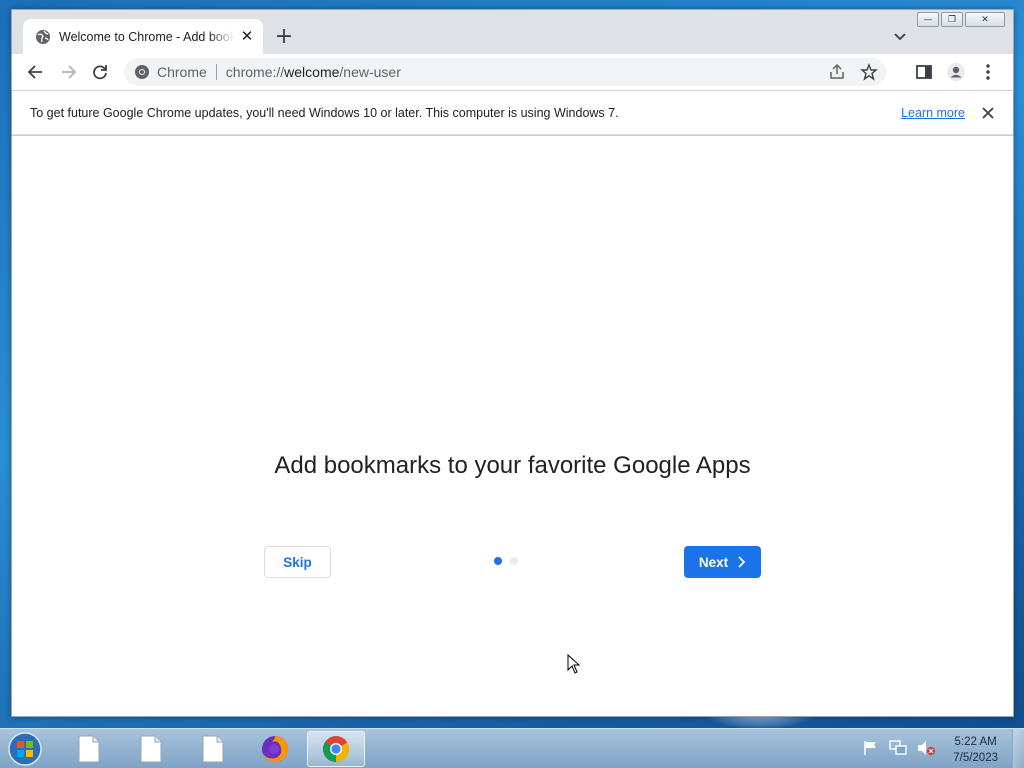  I want to click on forward-arrow-icon, so click(68, 72).